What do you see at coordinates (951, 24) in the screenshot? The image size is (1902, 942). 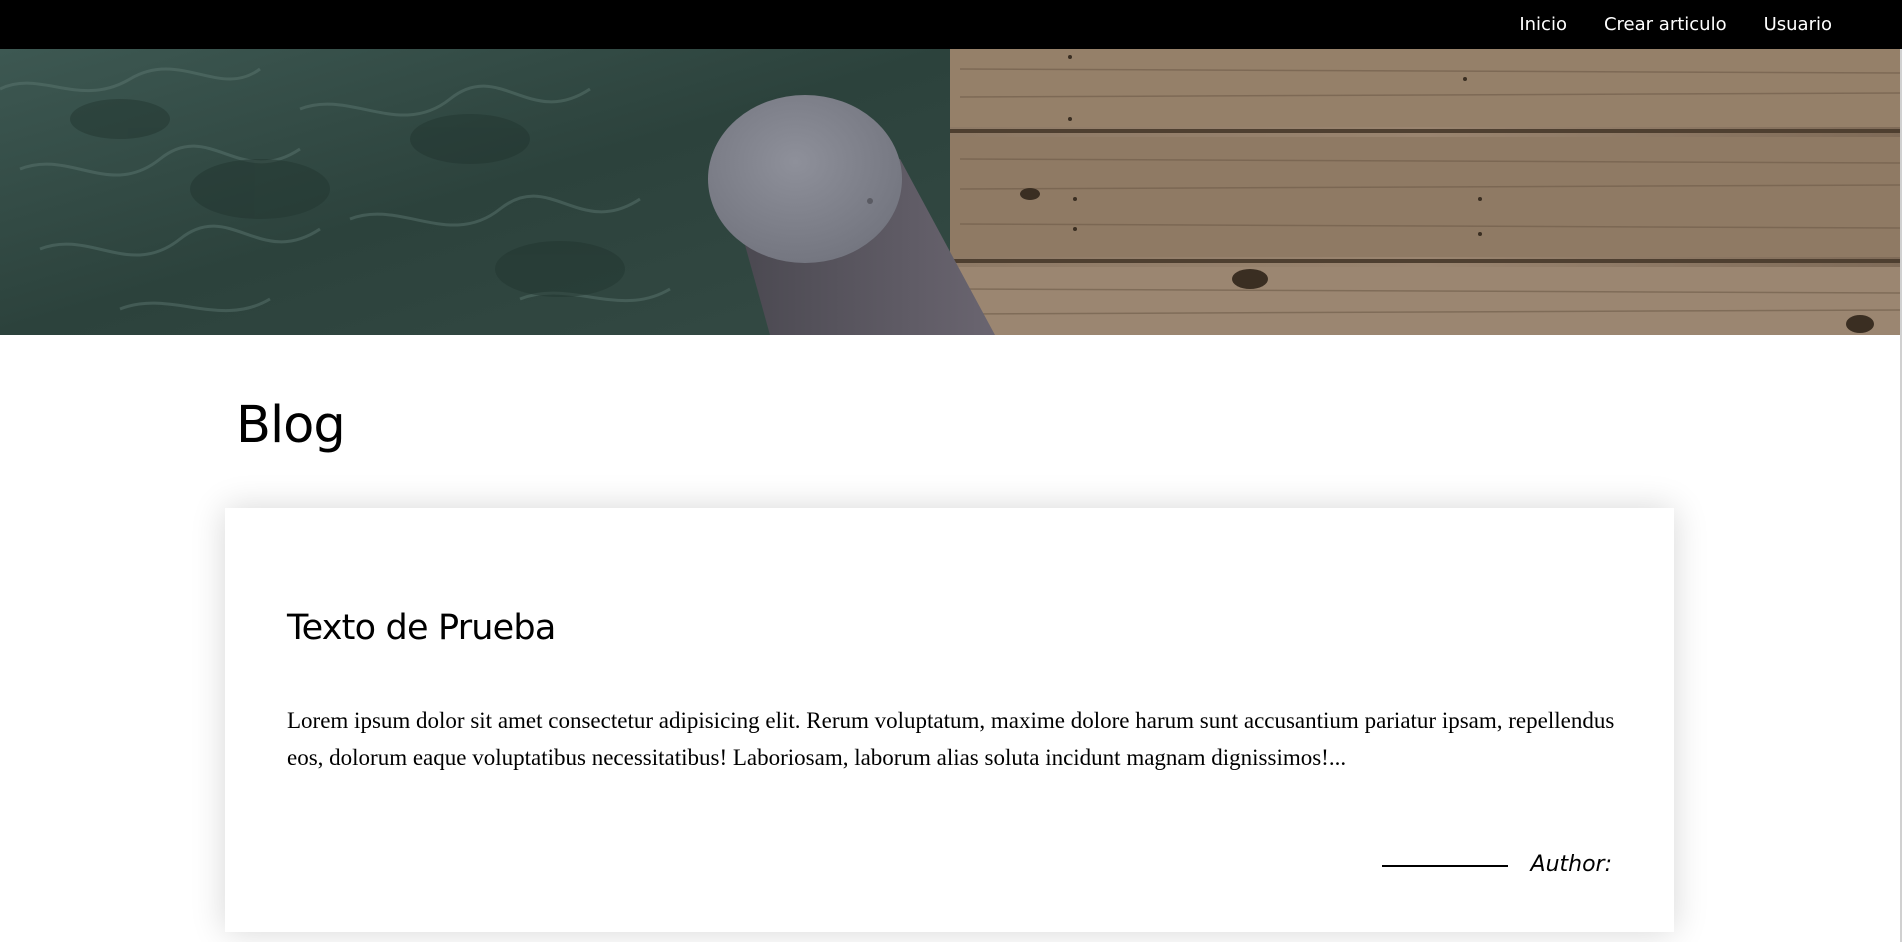 I see `top-navbar: Inicio Crear articulo Usuario` at bounding box center [951, 24].